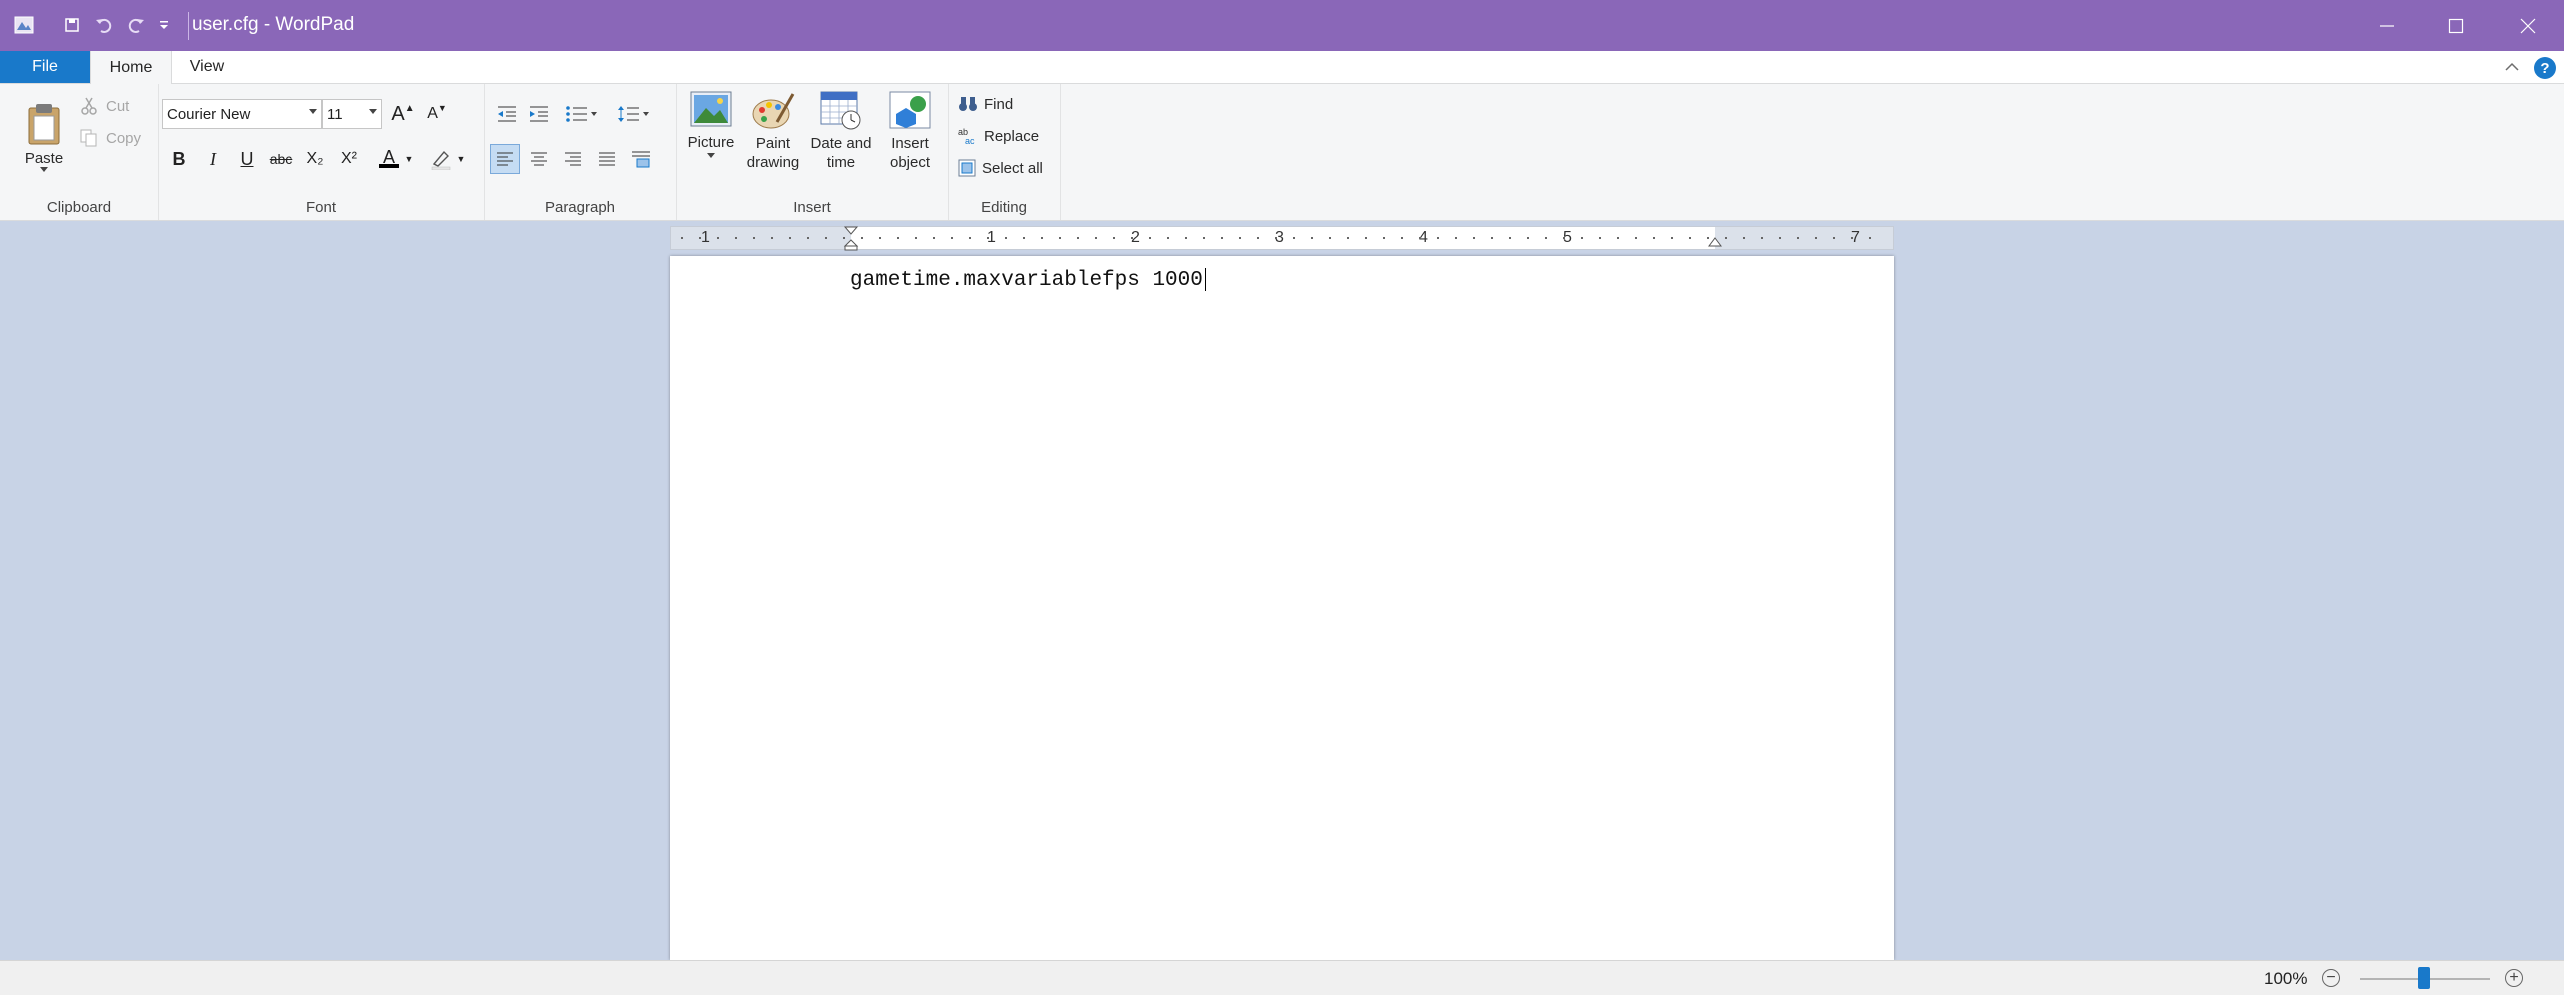  Describe the element at coordinates (179, 159) in the screenshot. I see `bold-button: B` at that location.